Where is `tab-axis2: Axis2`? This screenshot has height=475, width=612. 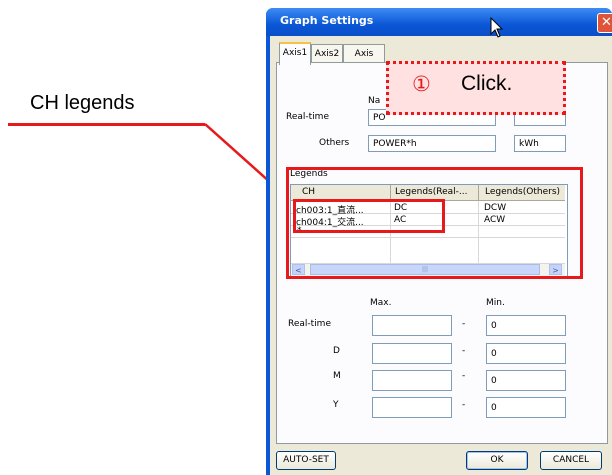 tab-axis2: Axis2 is located at coordinates (327, 53).